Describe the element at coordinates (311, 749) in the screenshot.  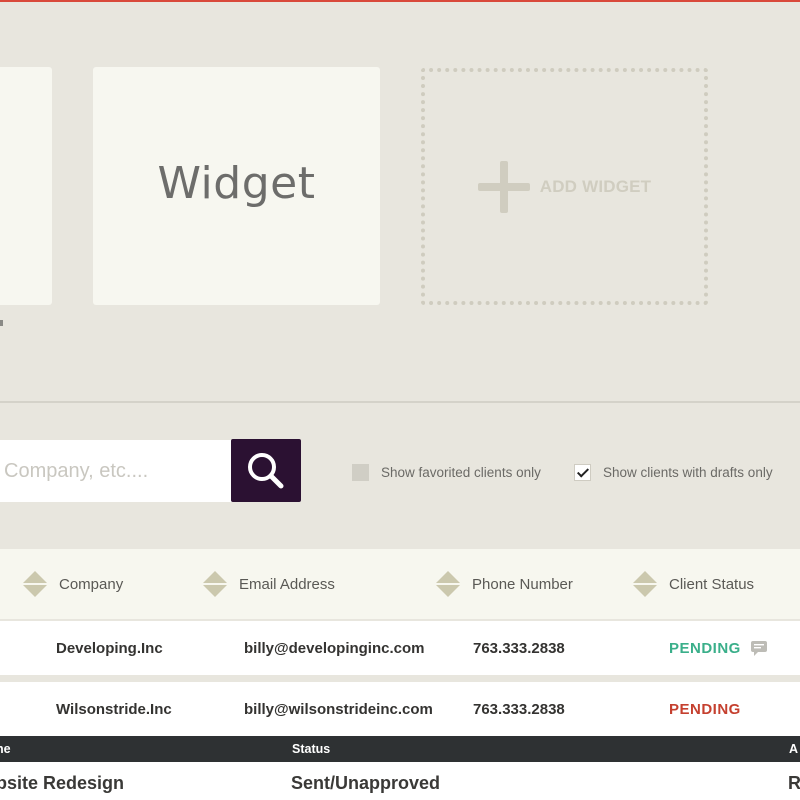
I see `subtable-column-status: Status` at that location.